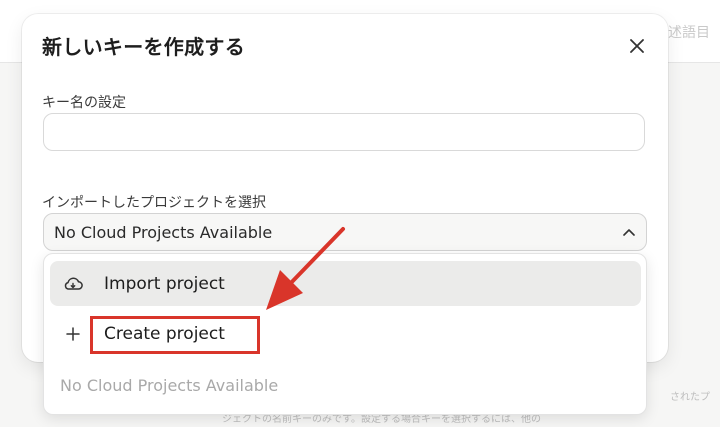 This screenshot has height=427, width=720. I want to click on close-button, so click(637, 46).